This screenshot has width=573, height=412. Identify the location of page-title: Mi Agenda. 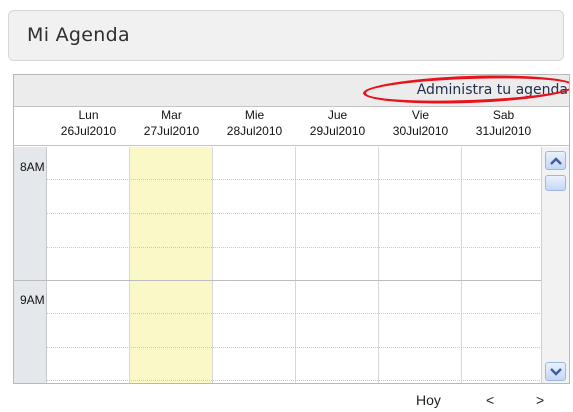
(78, 35).